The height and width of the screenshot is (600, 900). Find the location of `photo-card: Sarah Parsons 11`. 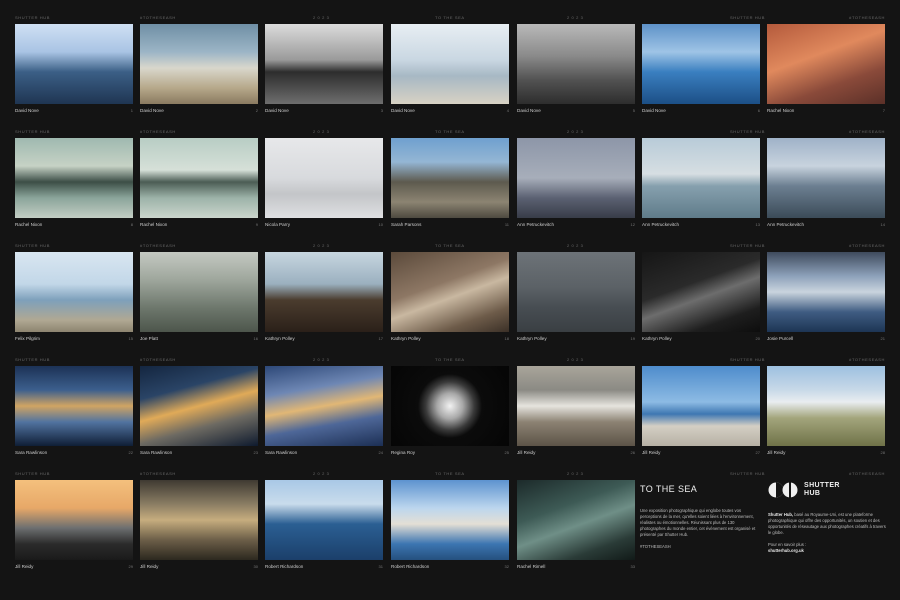

photo-card: Sarah Parsons 11 is located at coordinates (450, 190).